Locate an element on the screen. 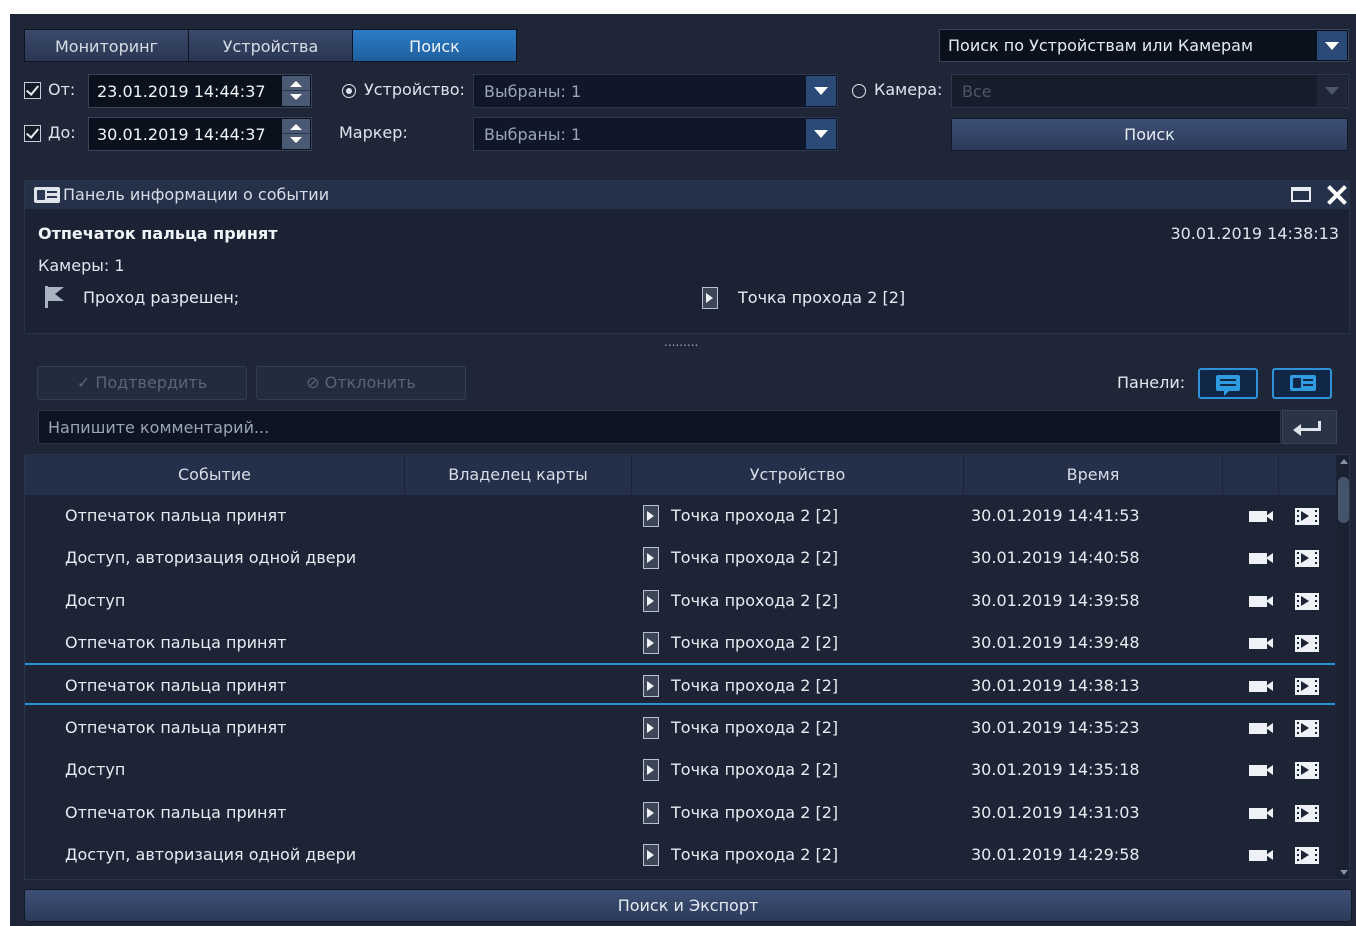  id-card-icon is located at coordinates (47, 195).